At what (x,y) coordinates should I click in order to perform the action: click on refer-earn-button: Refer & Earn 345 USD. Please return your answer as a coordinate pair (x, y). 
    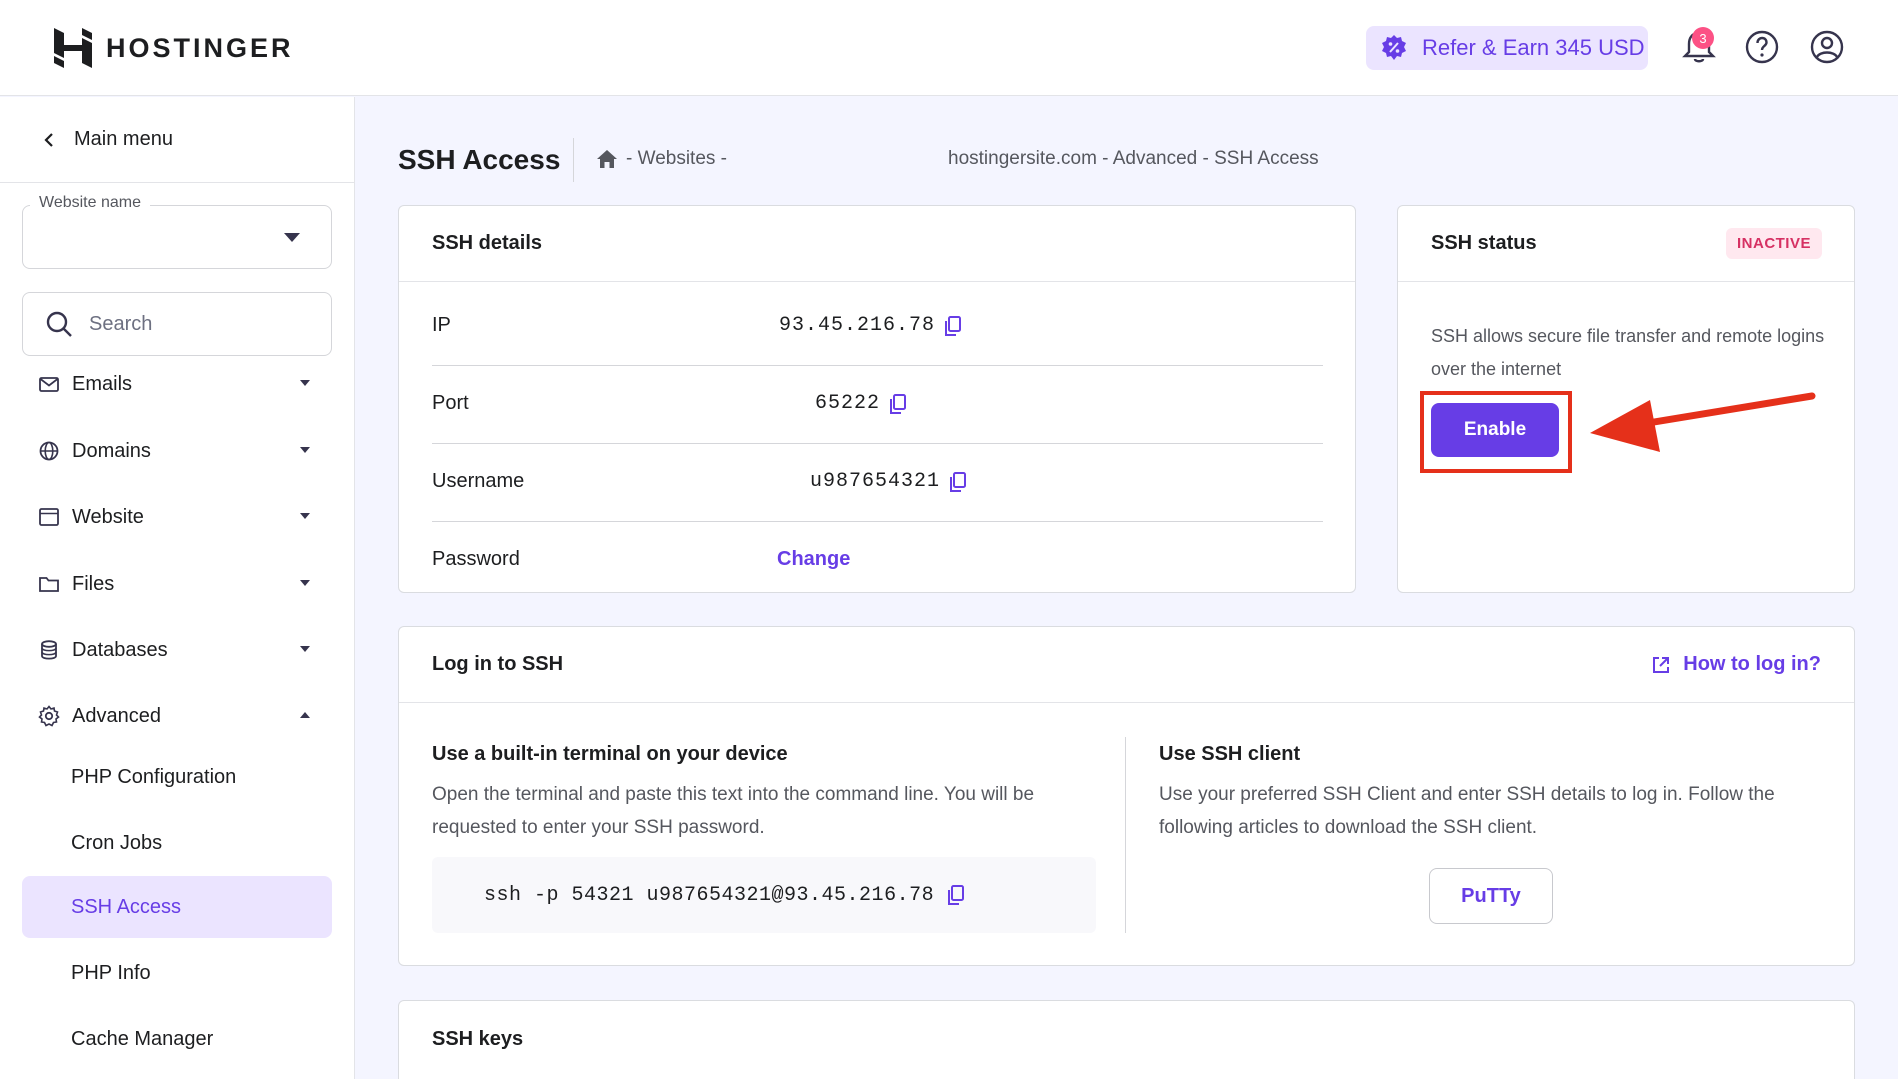
    Looking at the image, I should click on (1507, 48).